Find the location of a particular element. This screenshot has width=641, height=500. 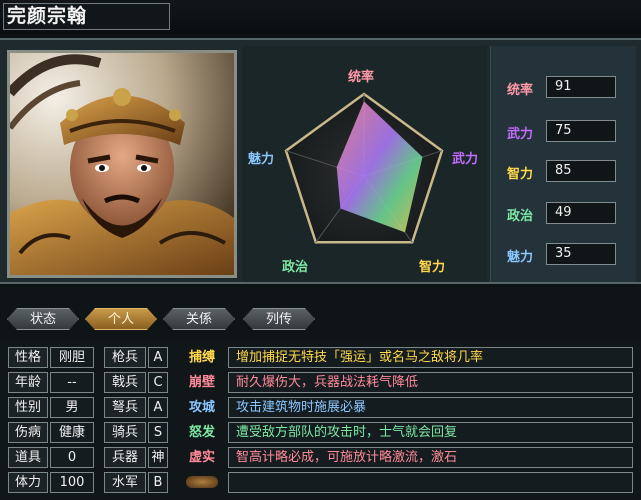

personal-label: 性别 is located at coordinates (28, 407).